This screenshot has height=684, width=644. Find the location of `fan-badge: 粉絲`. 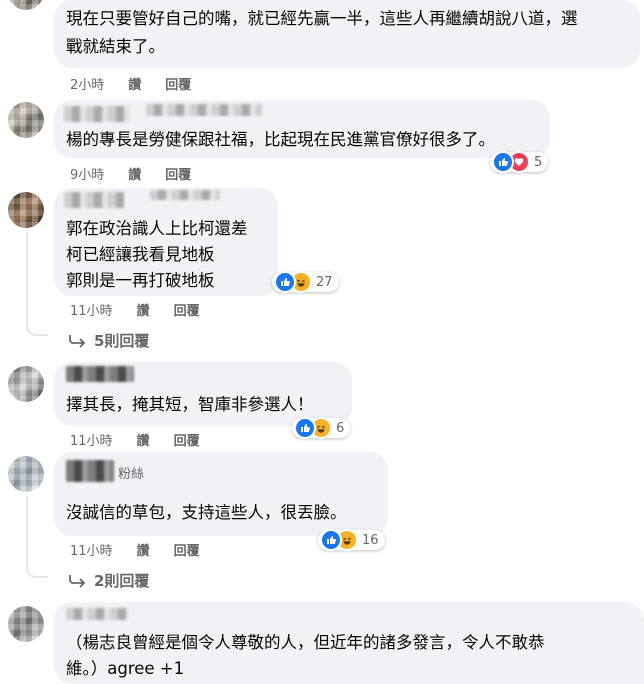

fan-badge: 粉絲 is located at coordinates (131, 474).